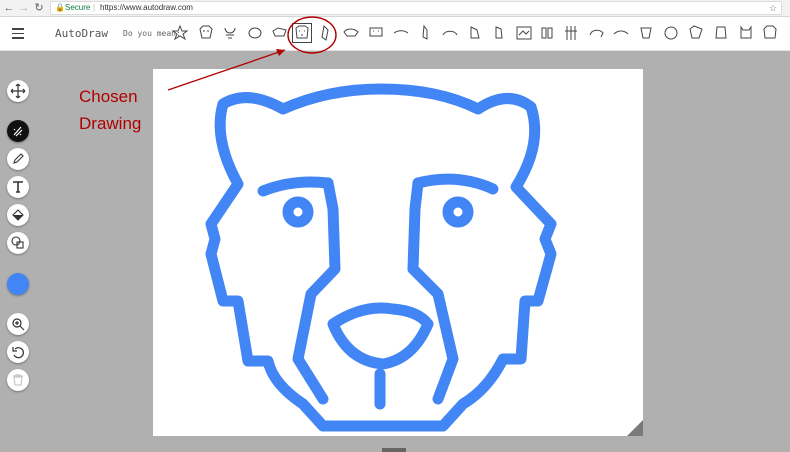  I want to click on move-tool-button, so click(18, 91).